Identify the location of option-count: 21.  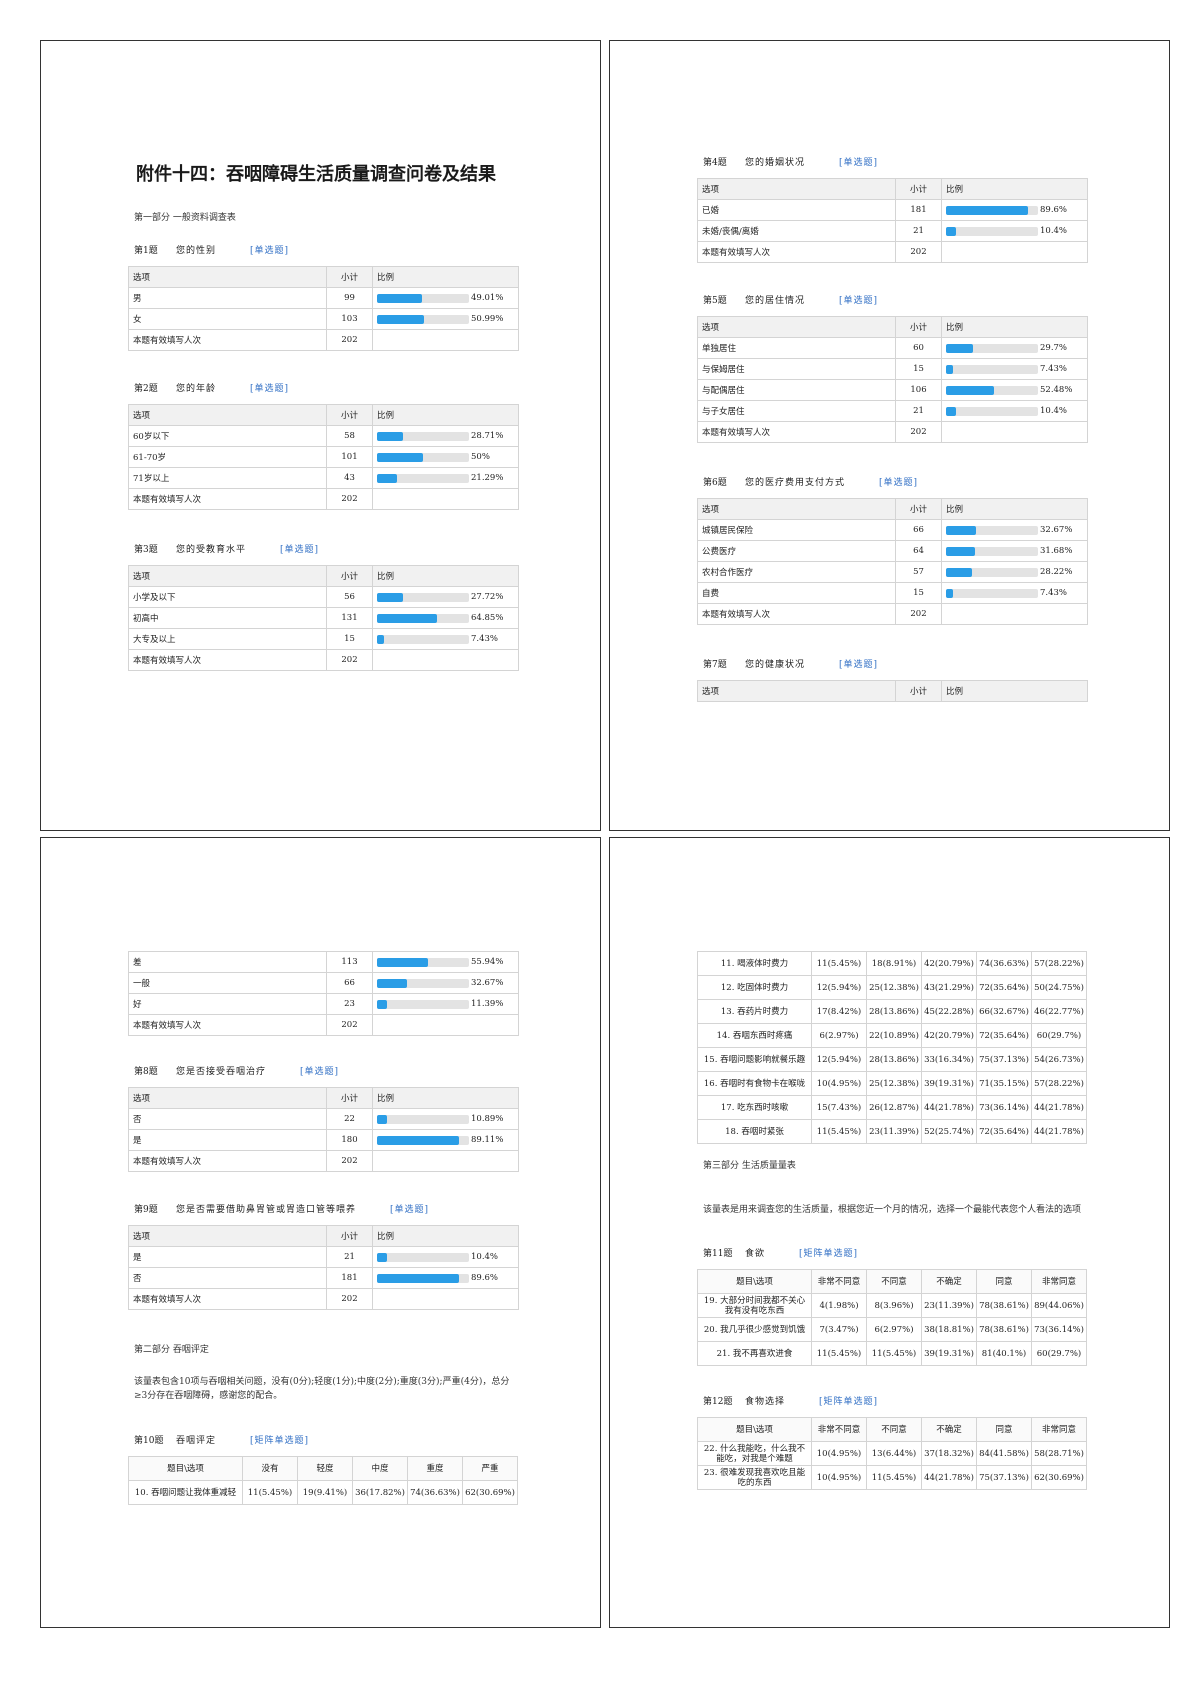
(918, 231).